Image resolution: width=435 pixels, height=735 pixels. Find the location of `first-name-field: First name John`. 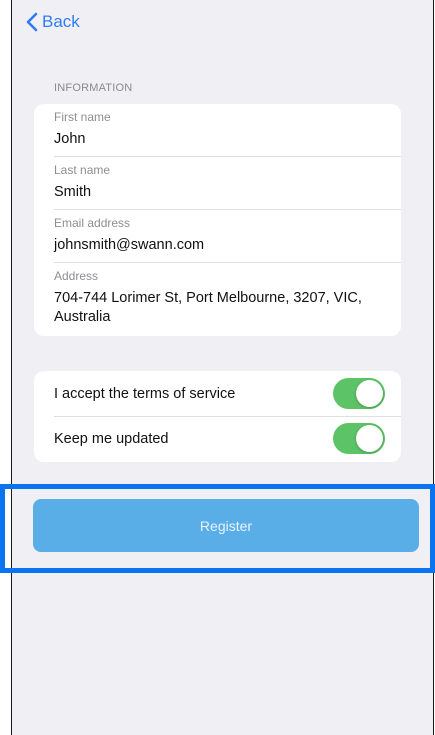

first-name-field: First name John is located at coordinates (227, 130).